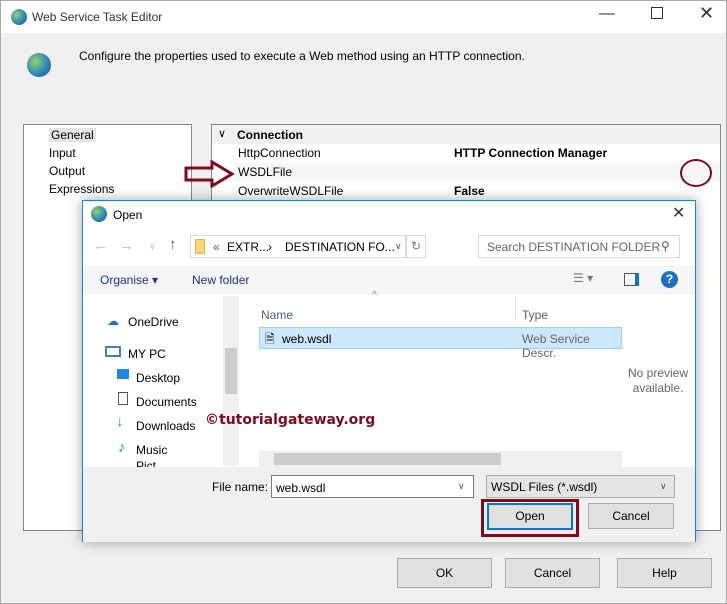 This screenshot has height=604, width=727. I want to click on desktop-icon, so click(123, 374).